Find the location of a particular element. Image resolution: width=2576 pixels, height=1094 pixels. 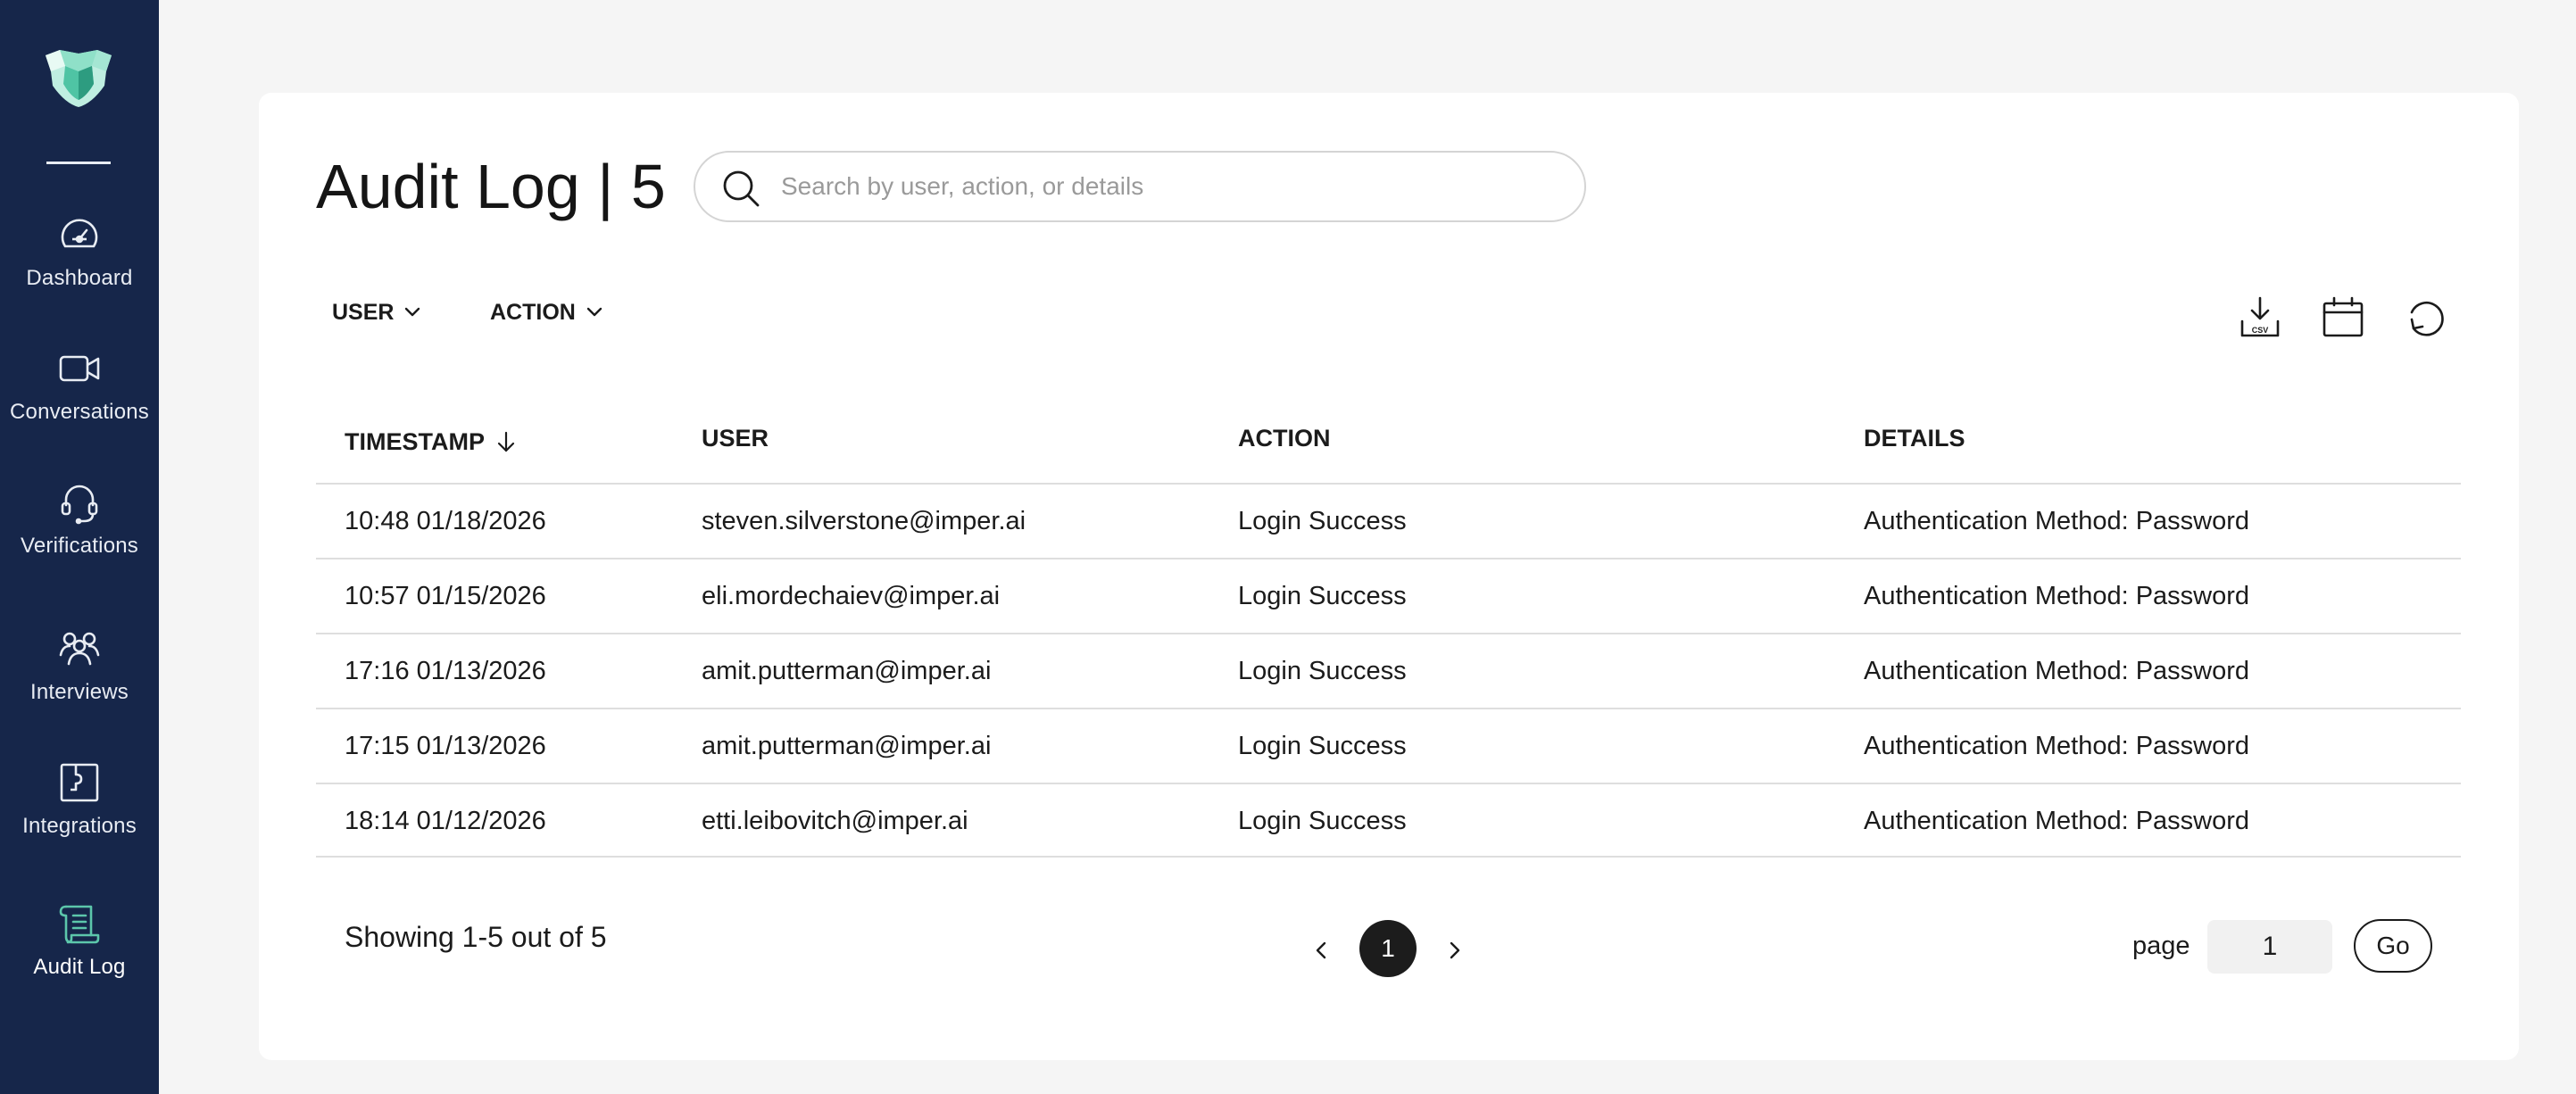

download-csv-icon: CSV is located at coordinates (2260, 316).